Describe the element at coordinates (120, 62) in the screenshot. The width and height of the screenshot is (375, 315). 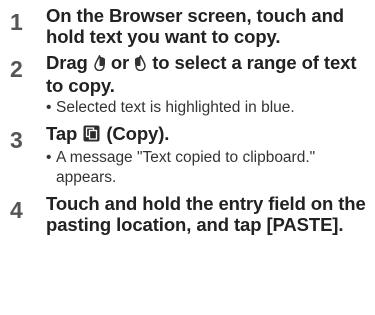
I see `step-text-mid: or` at that location.